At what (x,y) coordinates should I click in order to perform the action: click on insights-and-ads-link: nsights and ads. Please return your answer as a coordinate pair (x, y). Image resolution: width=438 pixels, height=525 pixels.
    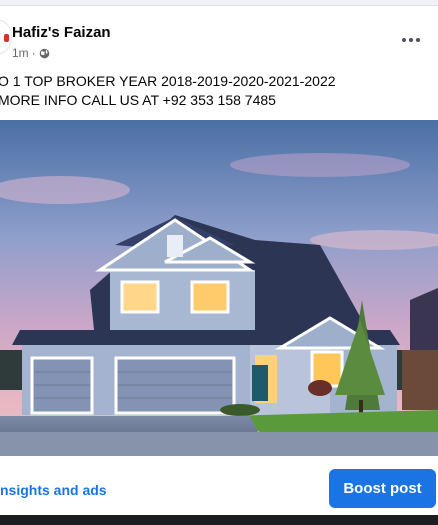
    Looking at the image, I should click on (53, 490).